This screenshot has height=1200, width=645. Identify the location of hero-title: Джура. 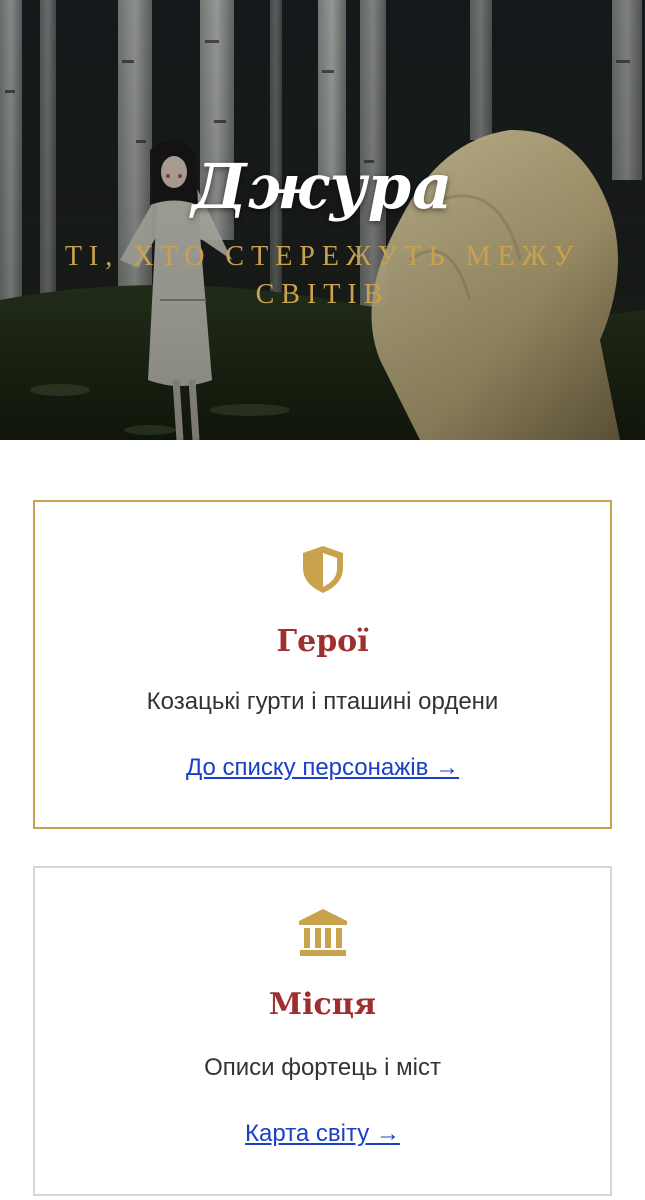
(322, 186).